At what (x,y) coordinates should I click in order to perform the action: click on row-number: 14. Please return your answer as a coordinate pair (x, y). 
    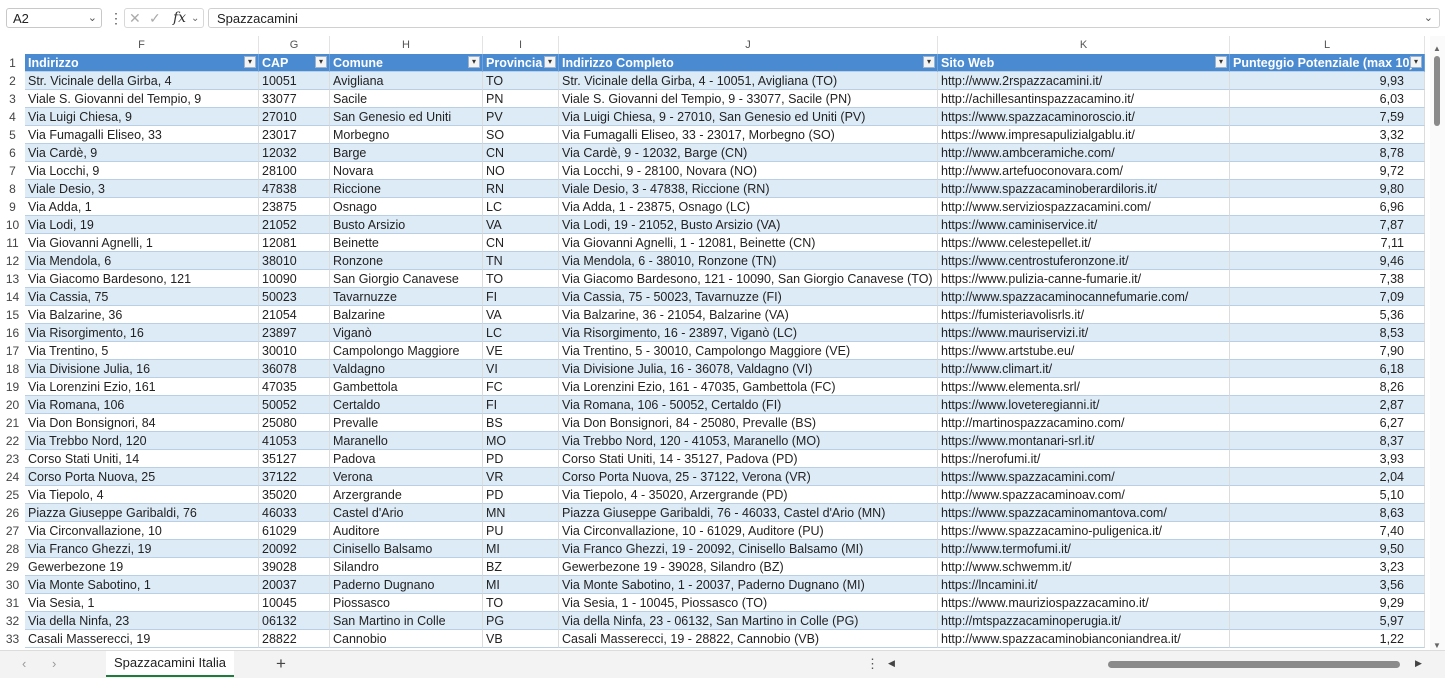
    Looking at the image, I should click on (12, 297).